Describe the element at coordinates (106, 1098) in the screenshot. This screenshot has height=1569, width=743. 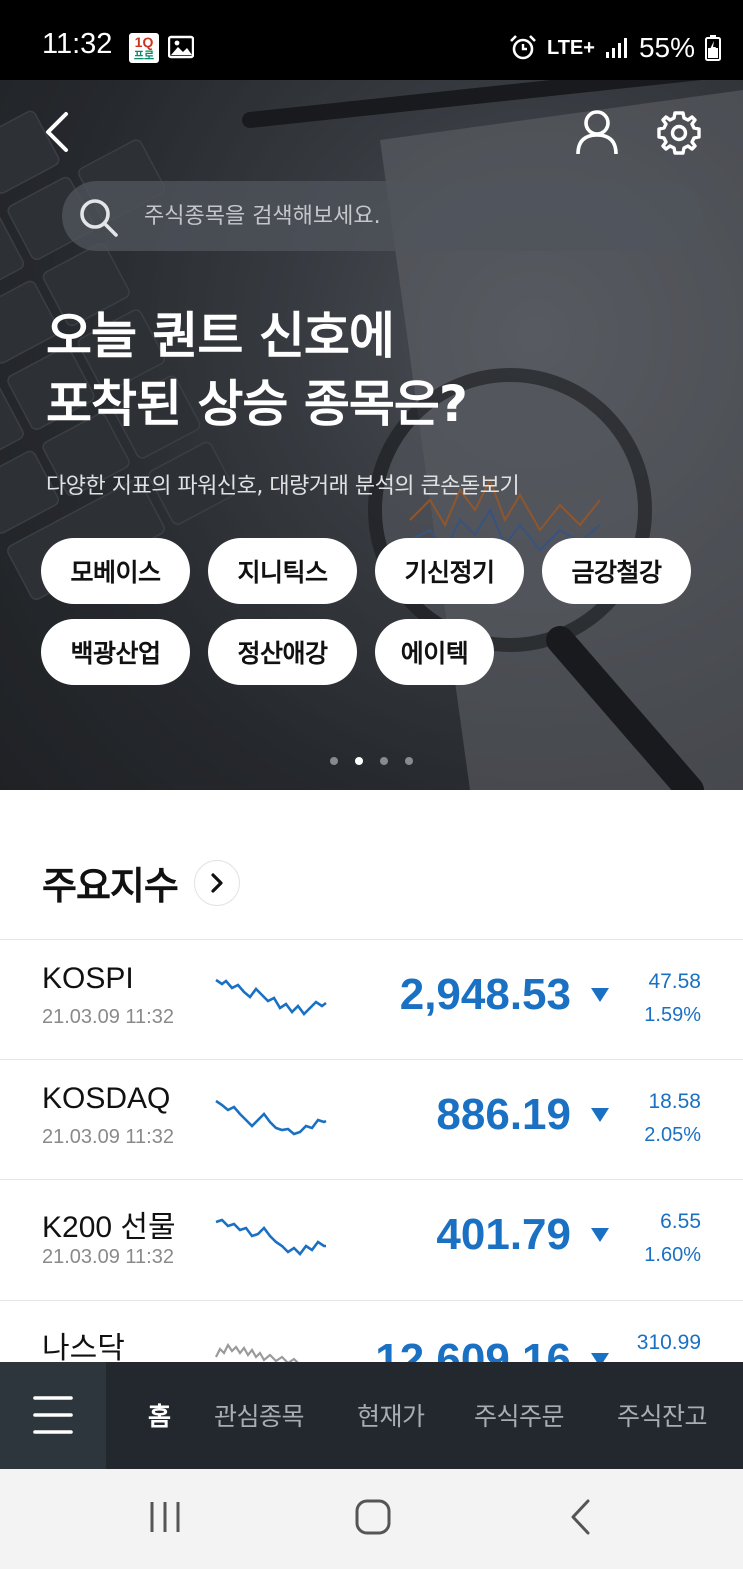
I see `index-name: KOSDAQ` at that location.